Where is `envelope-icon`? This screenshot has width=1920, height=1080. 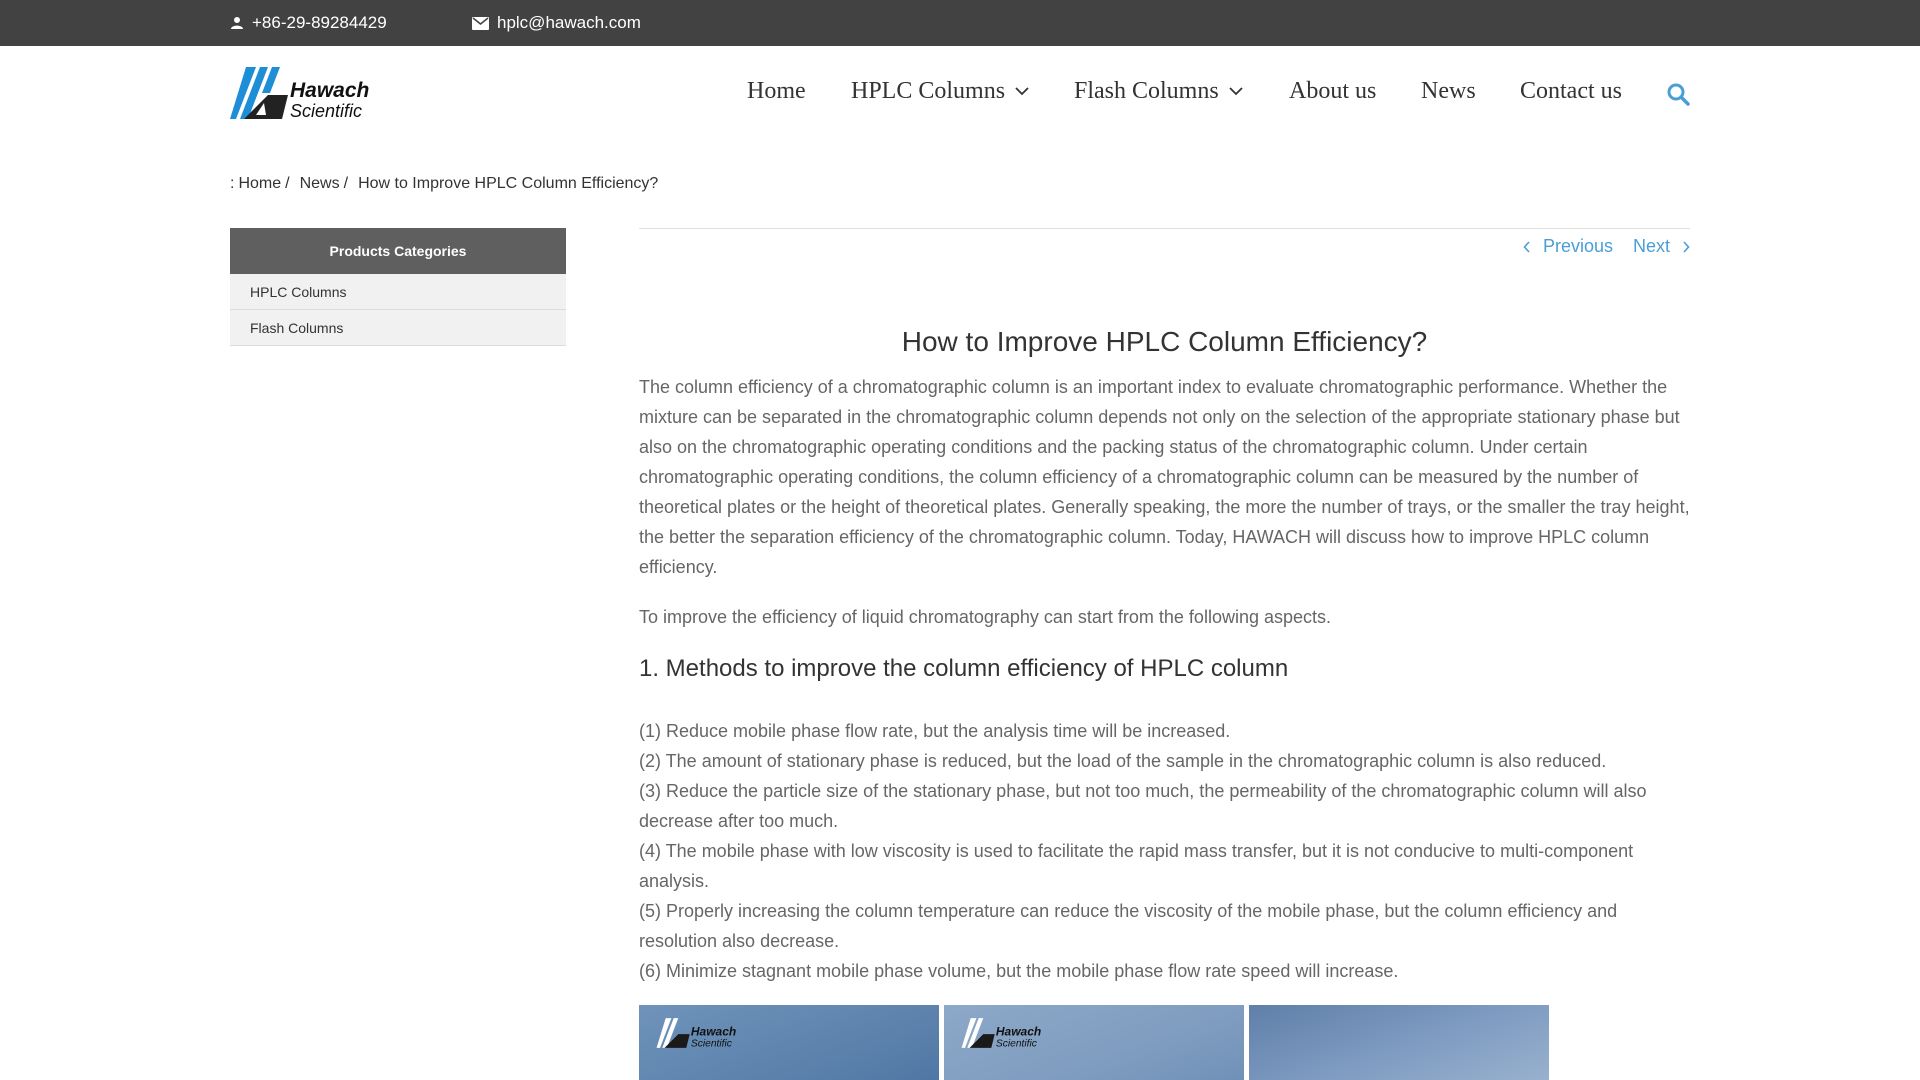
envelope-icon is located at coordinates (480, 23).